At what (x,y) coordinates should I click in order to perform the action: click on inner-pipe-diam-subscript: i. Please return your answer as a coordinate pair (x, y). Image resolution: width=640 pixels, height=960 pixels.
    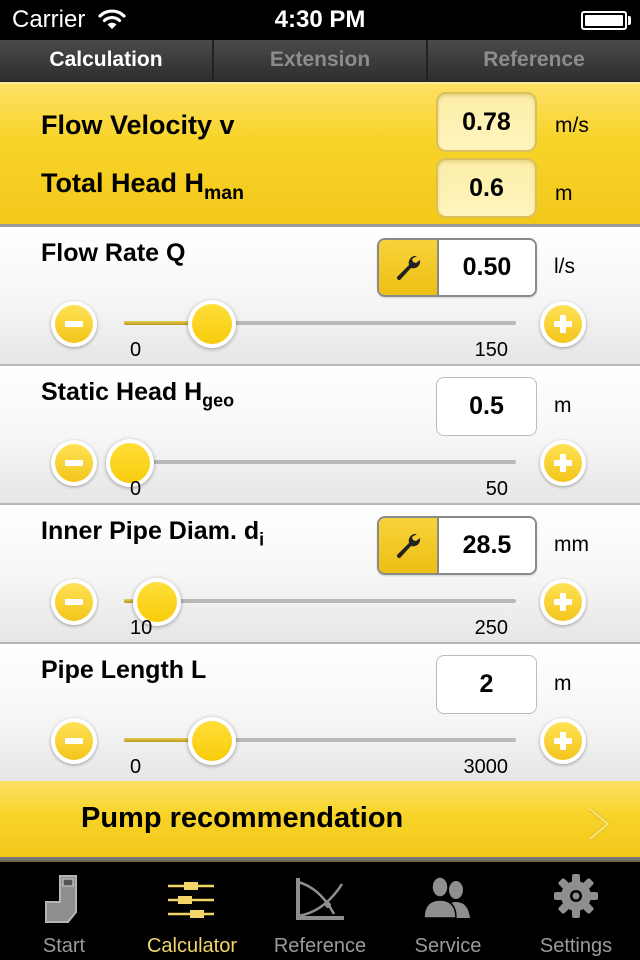
    Looking at the image, I should click on (262, 539).